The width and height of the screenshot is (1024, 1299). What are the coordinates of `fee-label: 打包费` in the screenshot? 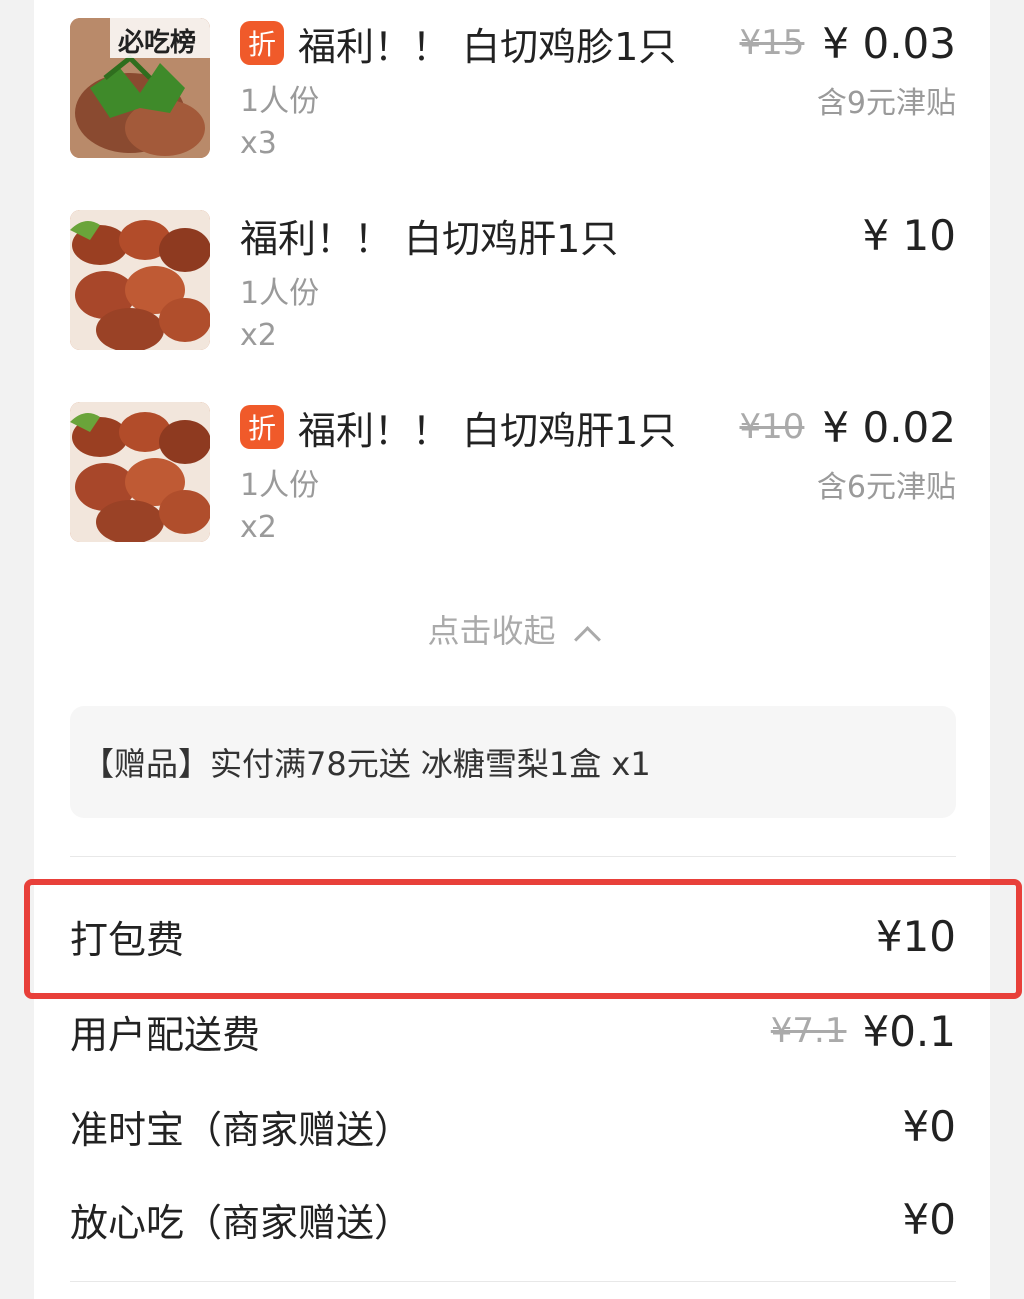 It's located at (127, 939).